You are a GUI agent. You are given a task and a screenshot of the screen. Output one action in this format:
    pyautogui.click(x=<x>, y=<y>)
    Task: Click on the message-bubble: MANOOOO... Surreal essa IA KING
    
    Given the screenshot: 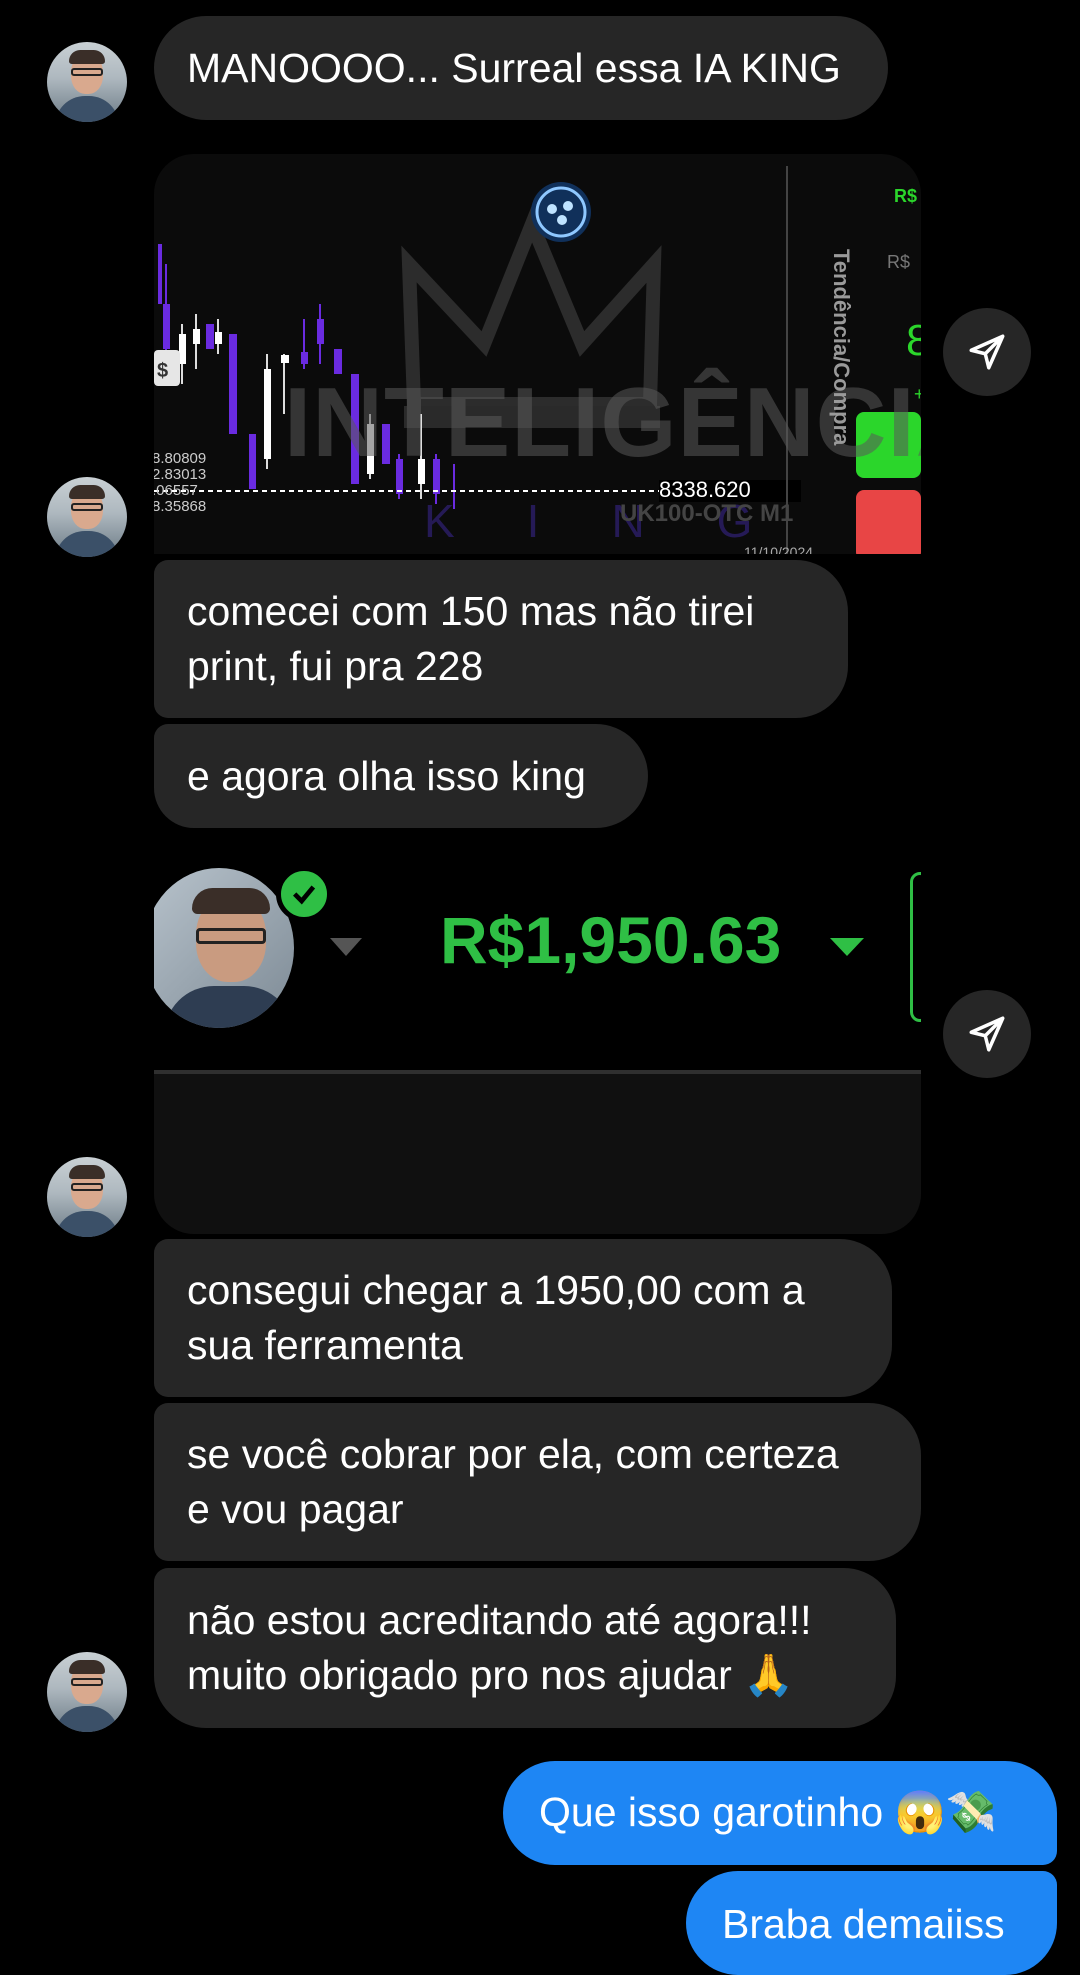 What is the action you would take?
    pyautogui.click(x=521, y=68)
    